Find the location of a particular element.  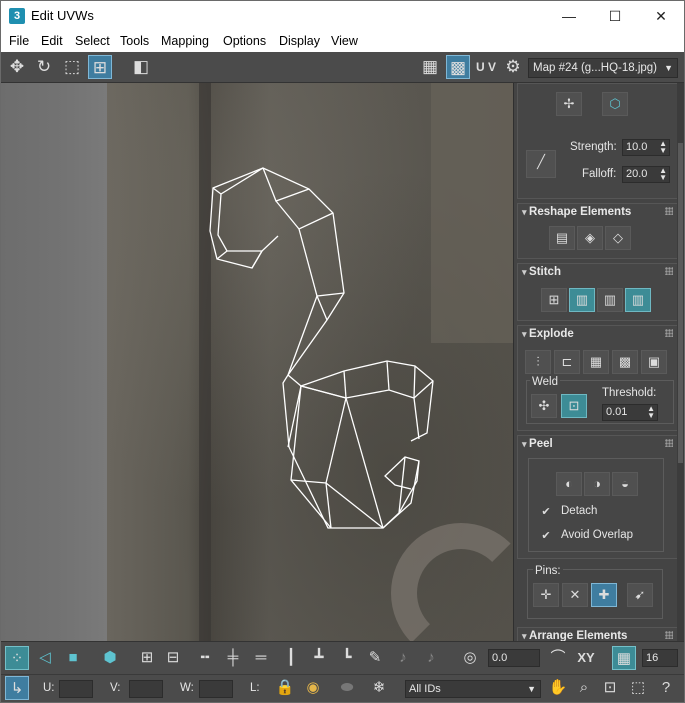

show-map-icon: ▩ is located at coordinates (458, 67).